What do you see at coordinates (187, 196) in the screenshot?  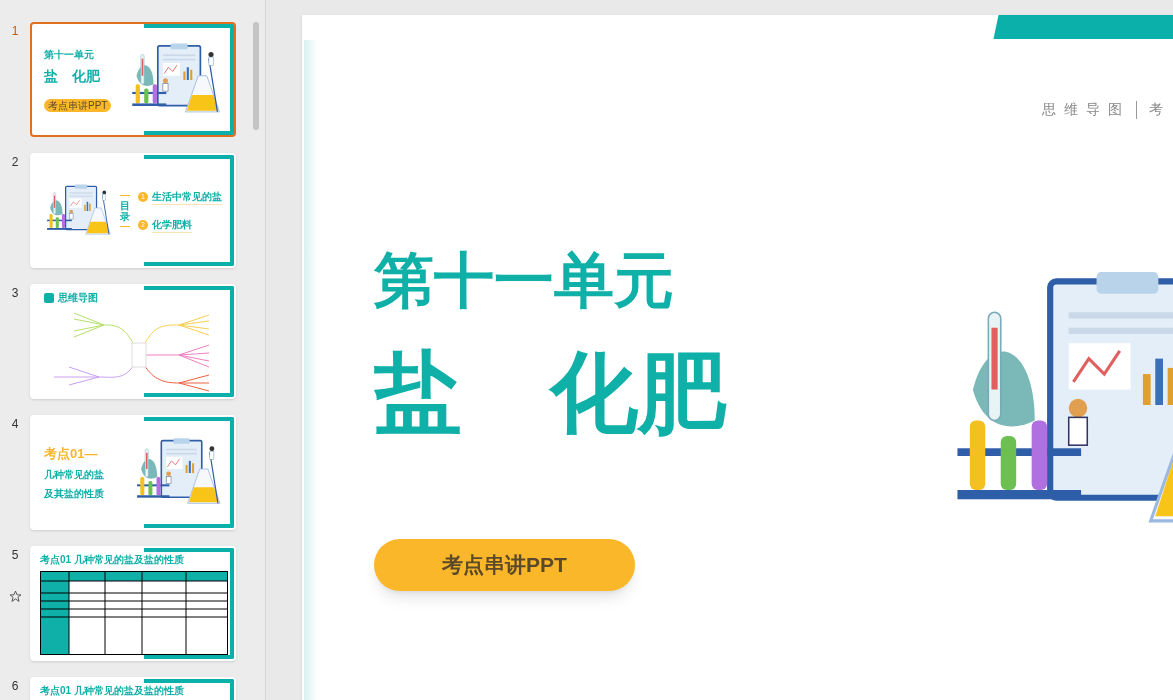 I see `contents-item: 生活中常见的盐` at bounding box center [187, 196].